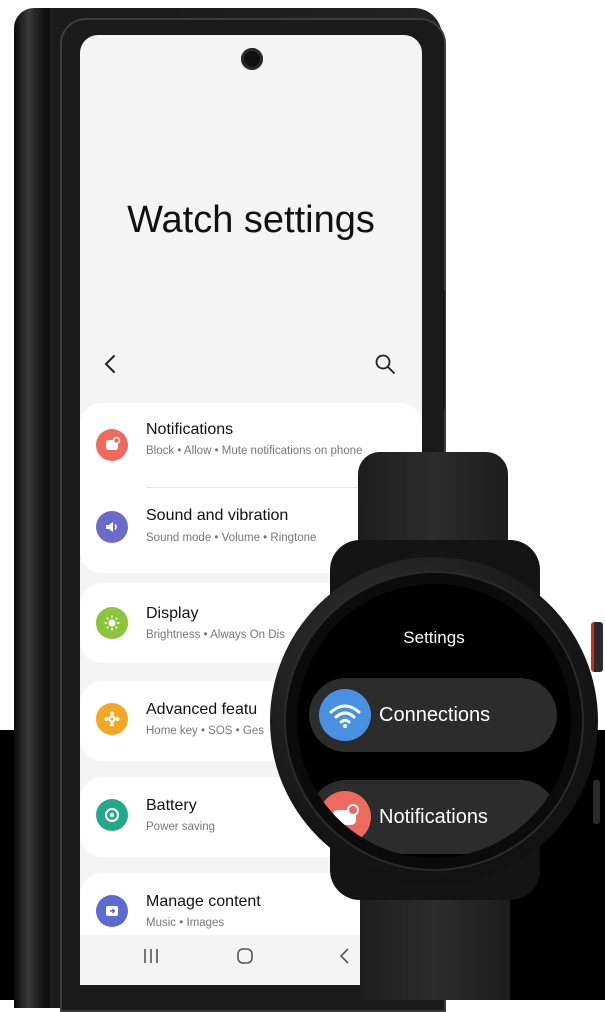  Describe the element at coordinates (151, 956) in the screenshot. I see `recent-apps-icon` at that location.